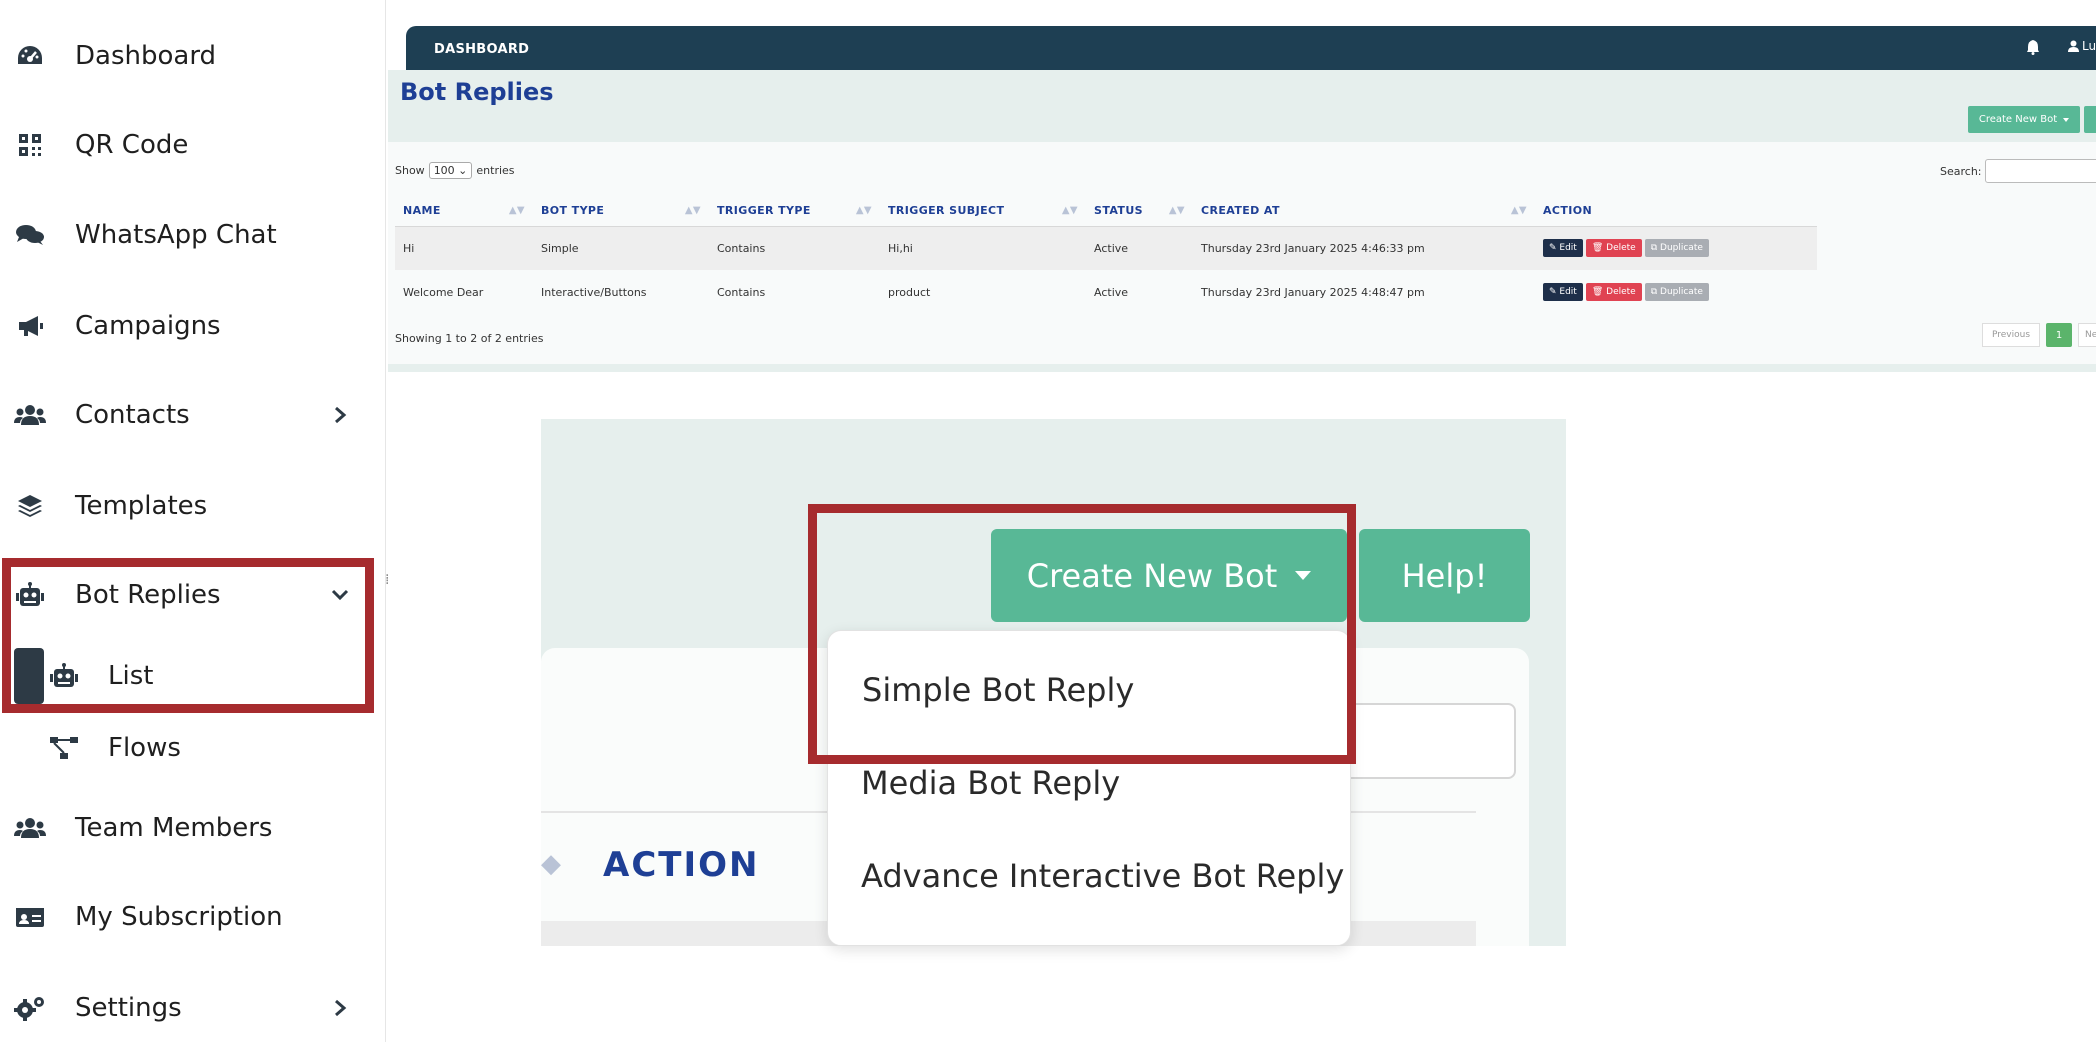  Describe the element at coordinates (594, 292) in the screenshot. I see `cell-bot-type: Interactive/Buttons` at that location.